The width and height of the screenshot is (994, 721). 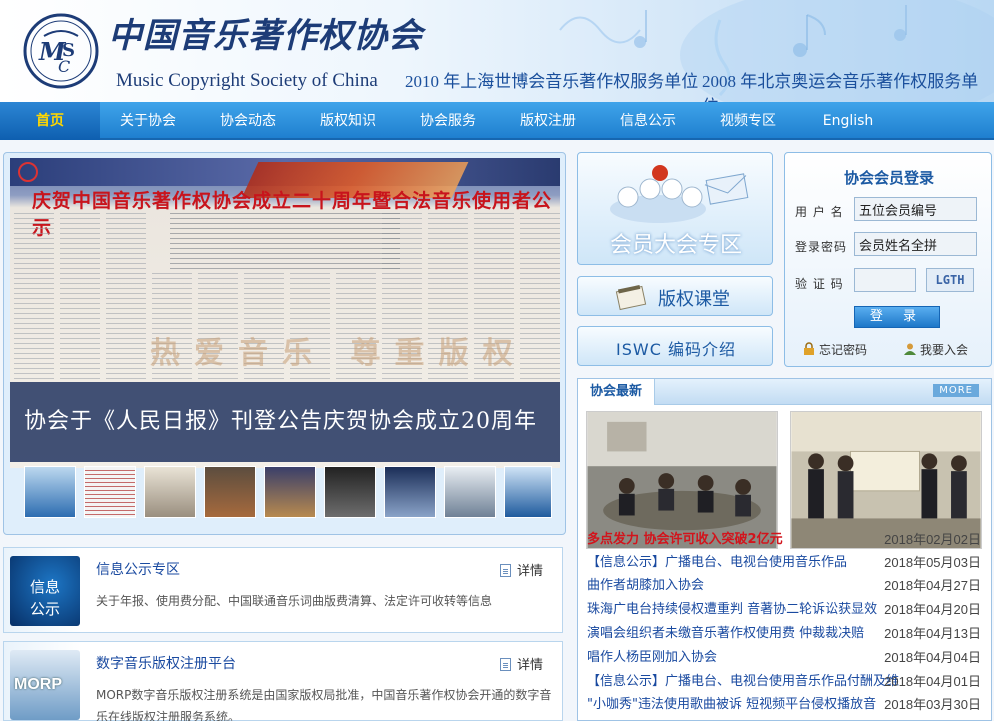 I want to click on disclosure-icon-text: 信息公示, so click(x=45, y=598).